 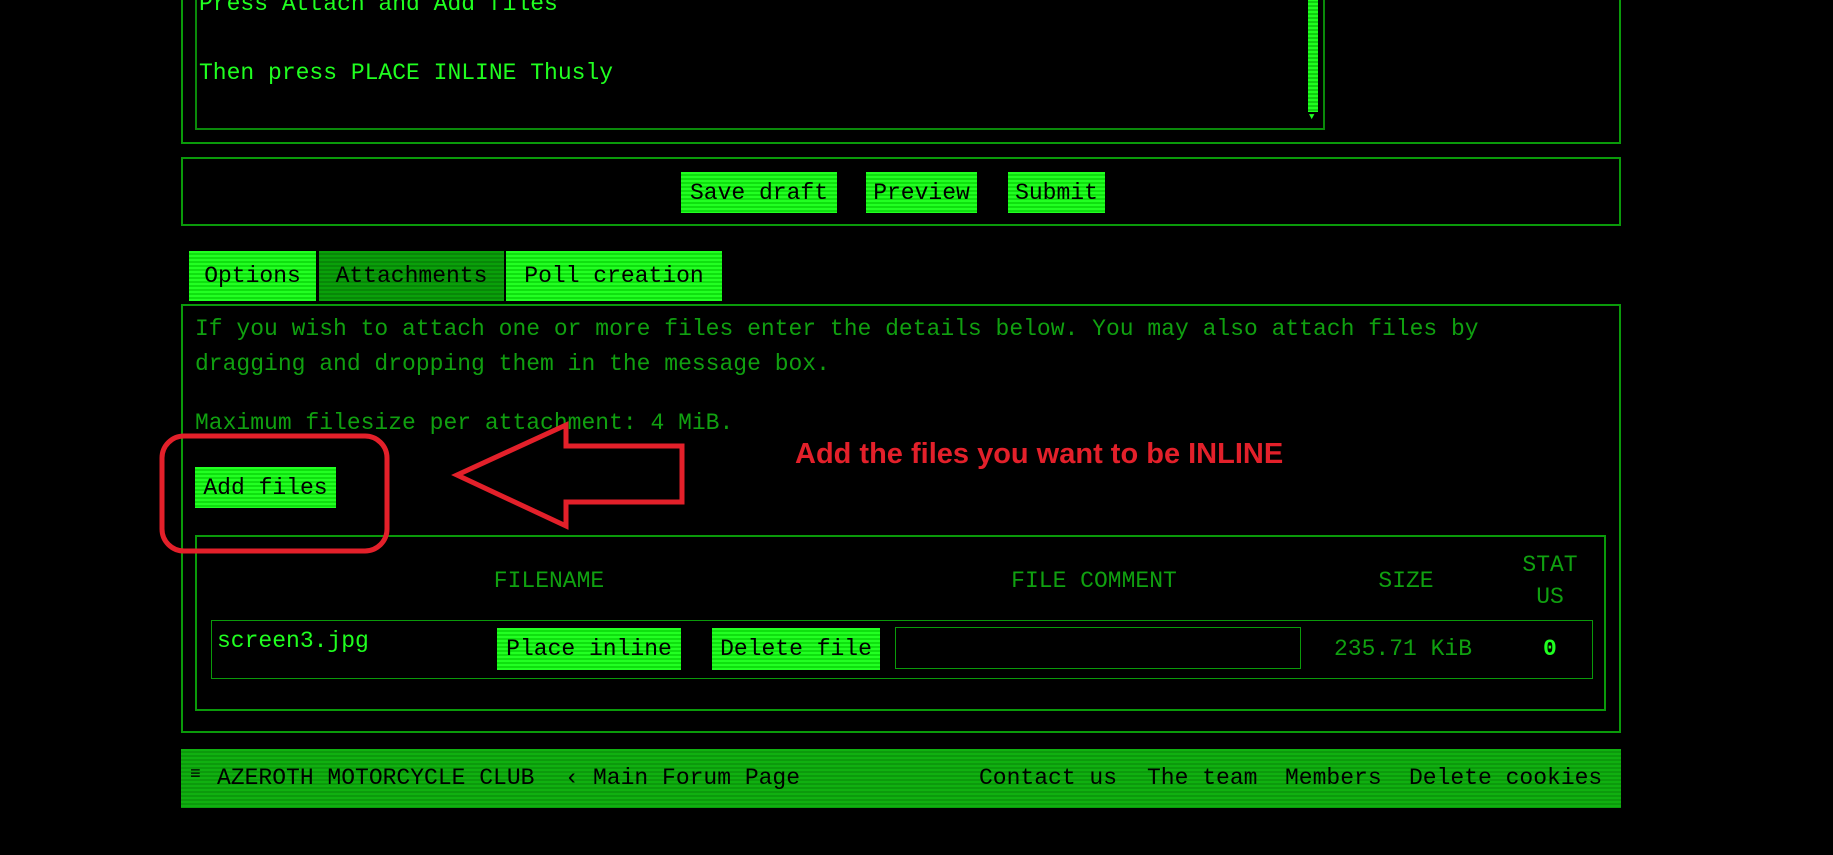 I want to click on main-forum-link: Main Forum Page, so click(x=696, y=778).